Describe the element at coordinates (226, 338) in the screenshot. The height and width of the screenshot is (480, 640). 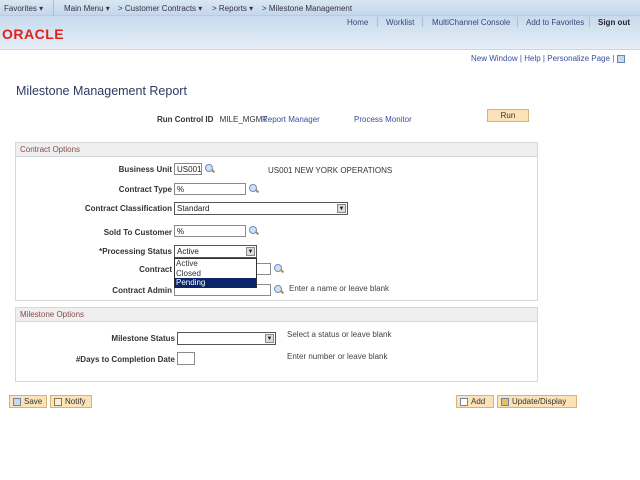
I see `milestone-status-select: ▼` at that location.